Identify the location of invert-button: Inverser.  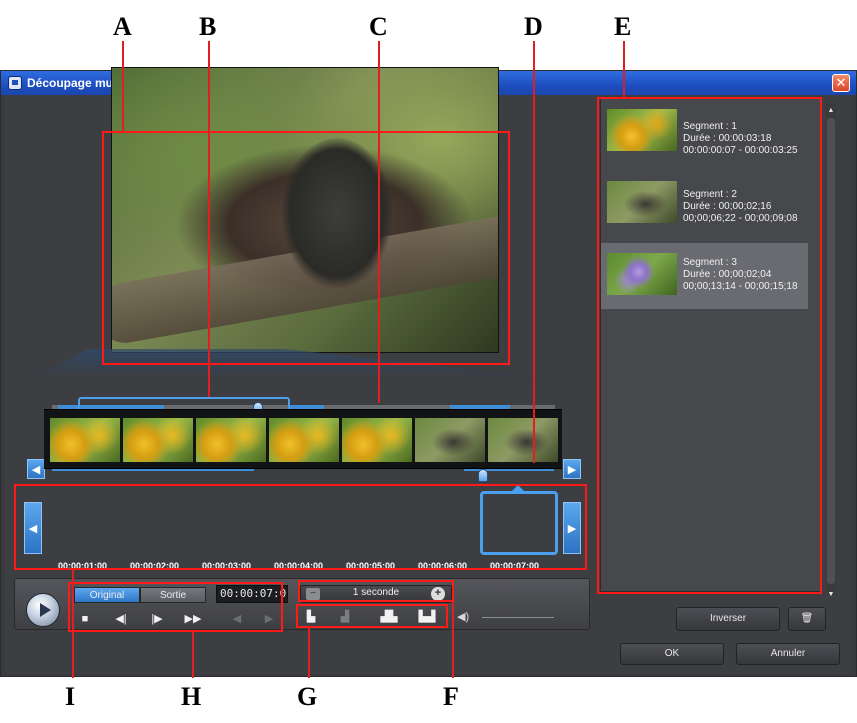
(728, 619).